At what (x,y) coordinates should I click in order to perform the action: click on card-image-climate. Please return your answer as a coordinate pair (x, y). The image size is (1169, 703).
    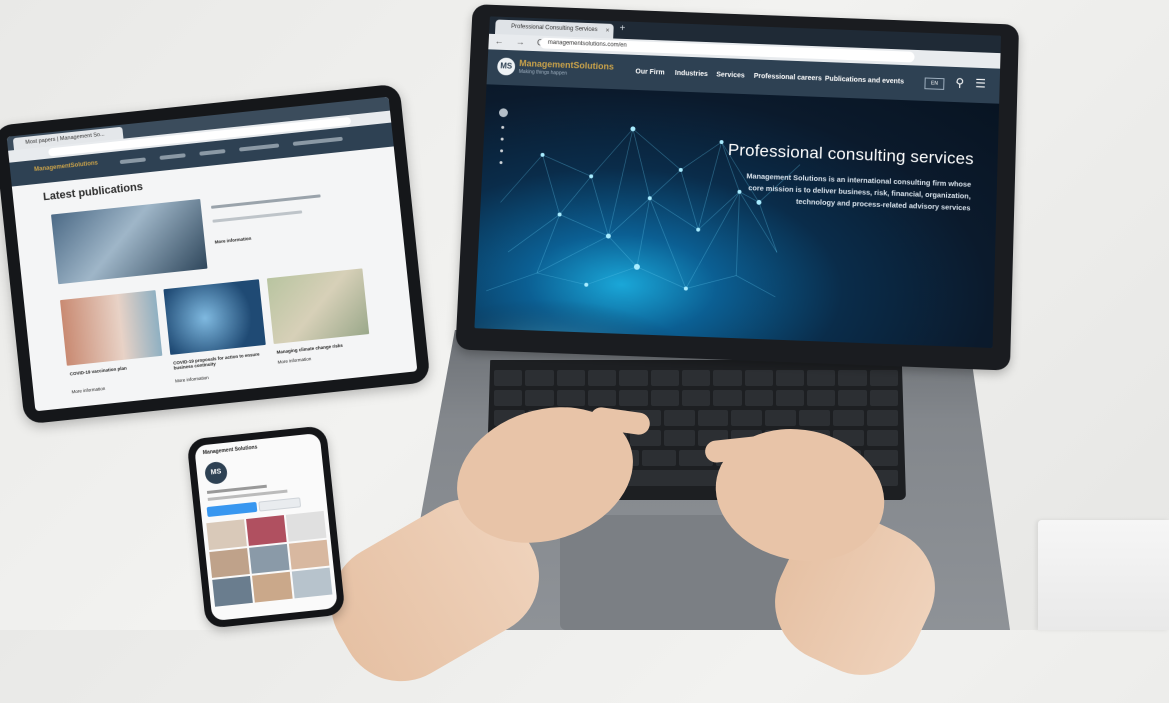
    Looking at the image, I should click on (318, 306).